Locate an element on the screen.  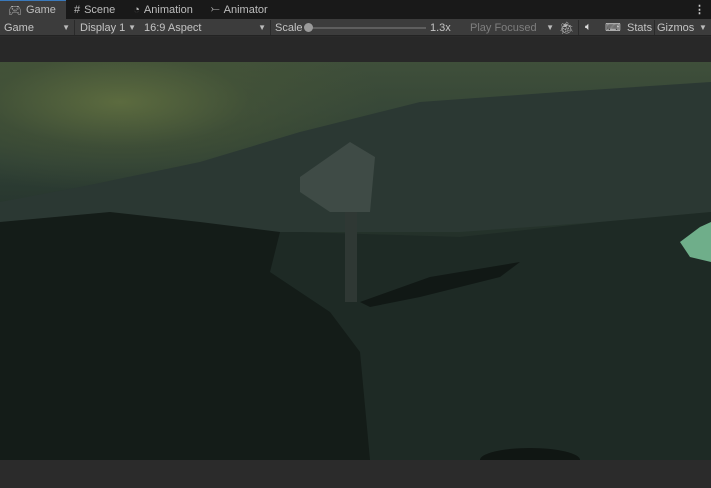
gizmos-dropdown-arrow: ▼ is located at coordinates (703, 27).